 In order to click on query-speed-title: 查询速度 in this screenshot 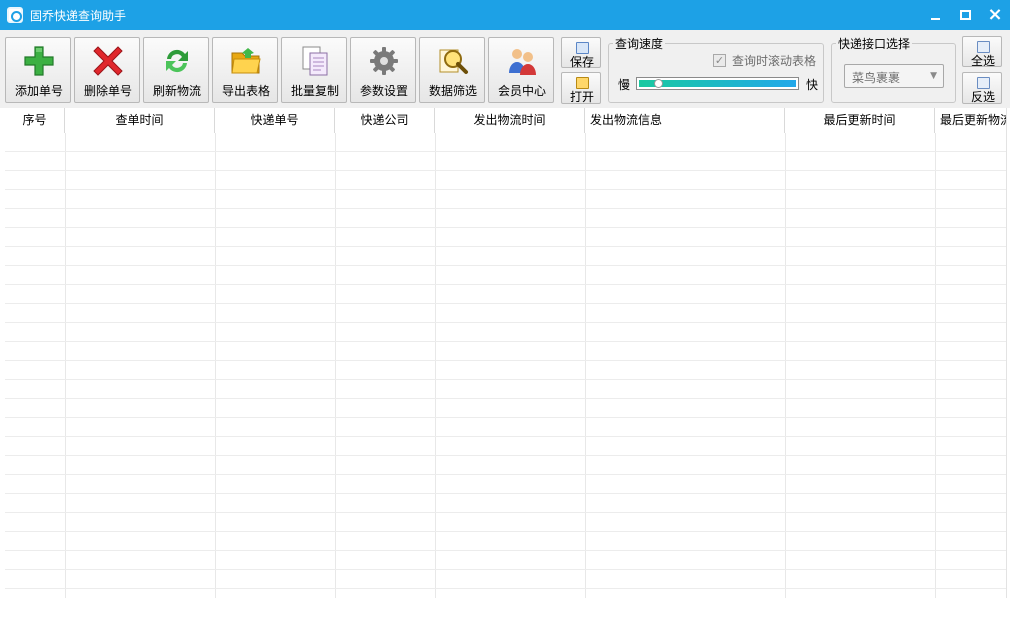, I will do `click(639, 43)`.